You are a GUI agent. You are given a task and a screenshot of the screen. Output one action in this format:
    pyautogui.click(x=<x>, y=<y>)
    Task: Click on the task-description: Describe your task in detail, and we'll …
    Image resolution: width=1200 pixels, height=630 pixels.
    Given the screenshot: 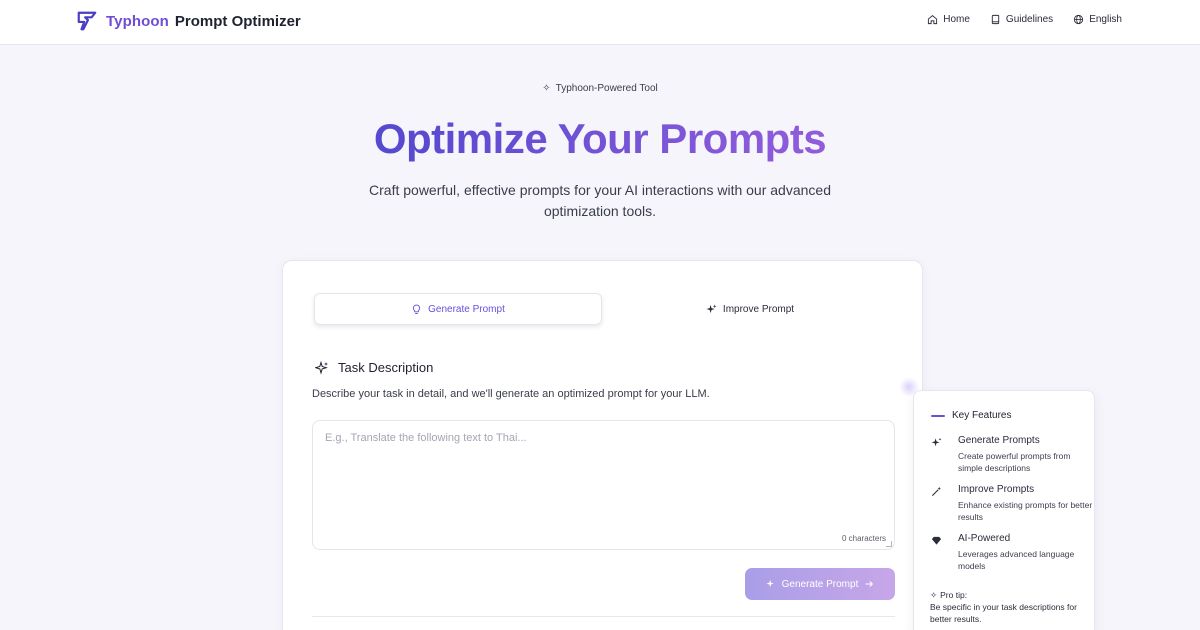 What is the action you would take?
    pyautogui.click(x=511, y=394)
    